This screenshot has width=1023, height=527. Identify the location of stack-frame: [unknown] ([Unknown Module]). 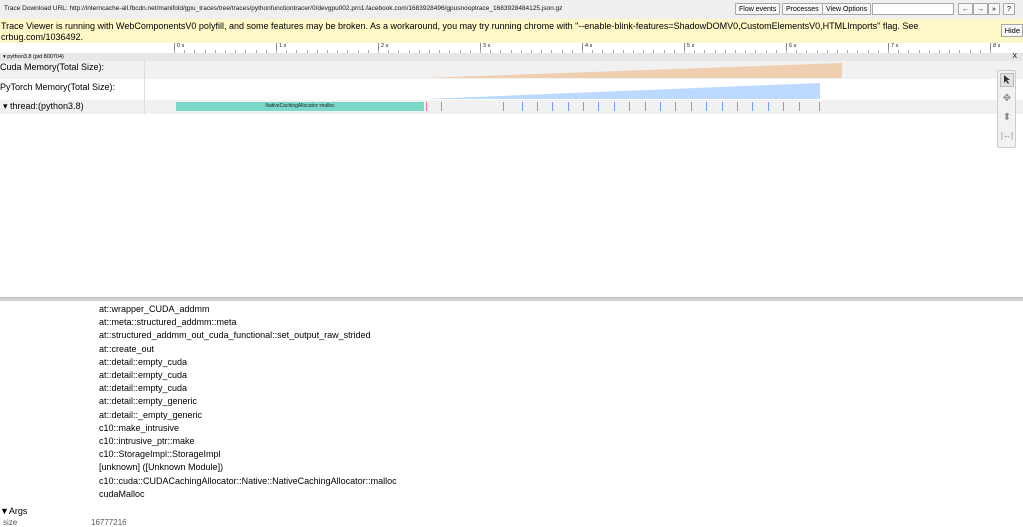
(161, 467).